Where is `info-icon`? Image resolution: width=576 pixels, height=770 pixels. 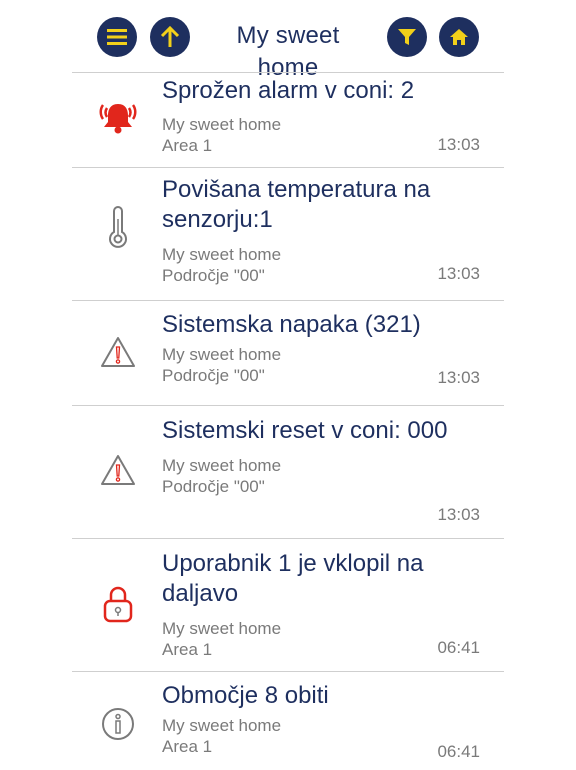
info-icon is located at coordinates (118, 724).